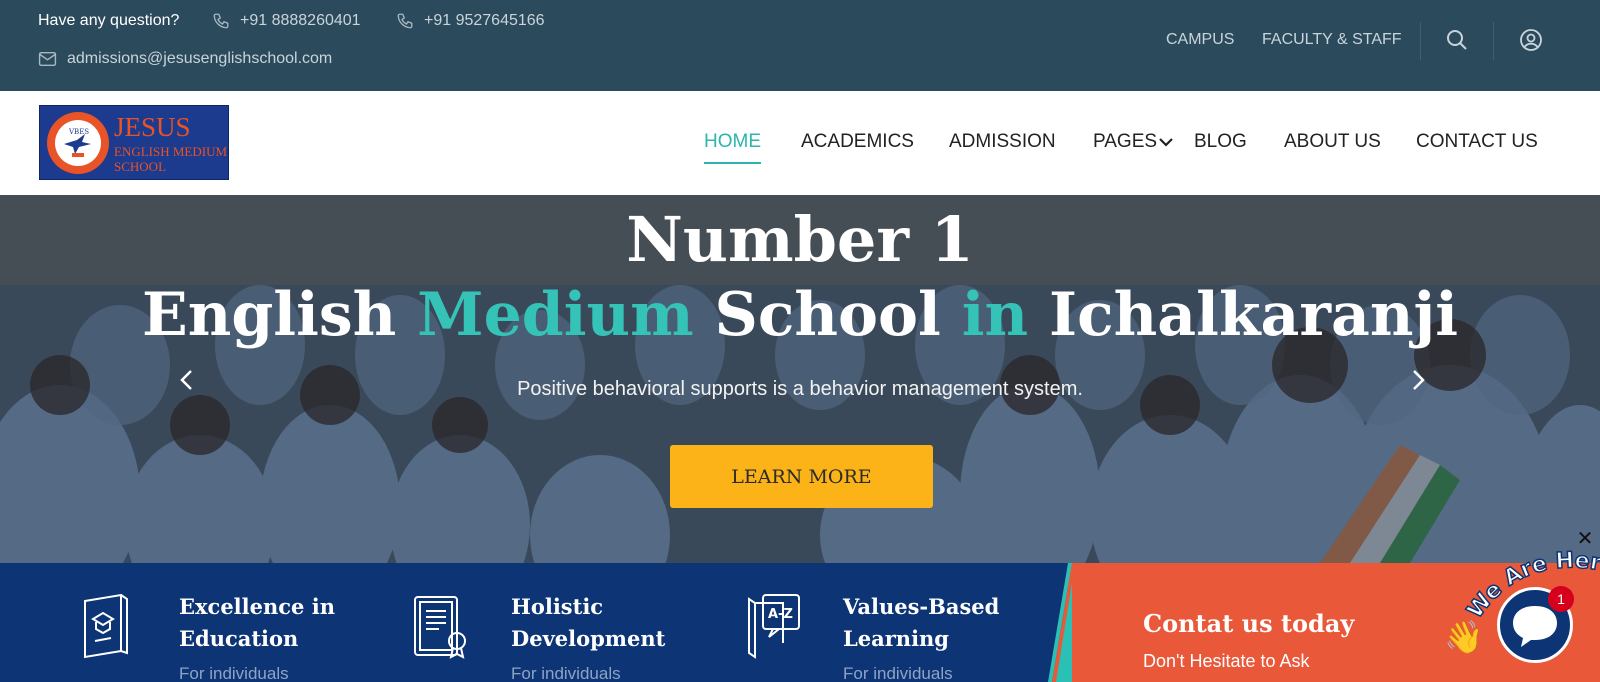  What do you see at coordinates (47, 59) in the screenshot?
I see `mail-icon` at bounding box center [47, 59].